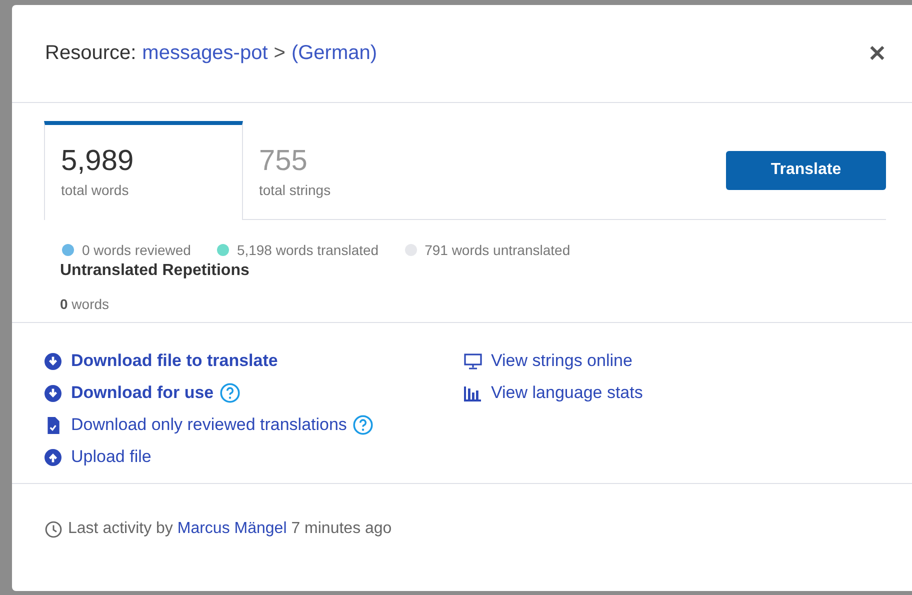  I want to click on resource-label: Resource:, so click(90, 53).